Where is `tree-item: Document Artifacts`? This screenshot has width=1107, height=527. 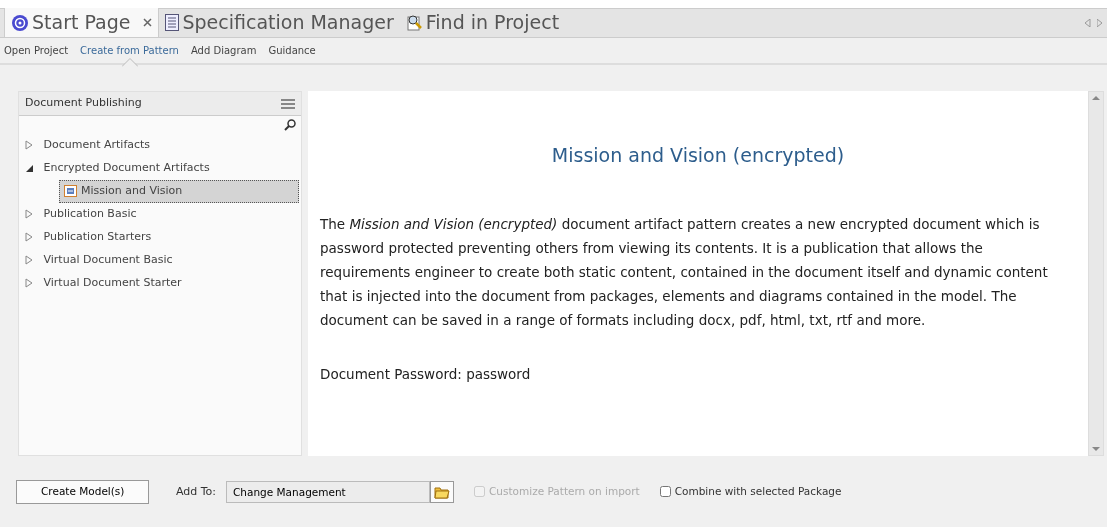 tree-item: Document Artifacts is located at coordinates (160, 145).